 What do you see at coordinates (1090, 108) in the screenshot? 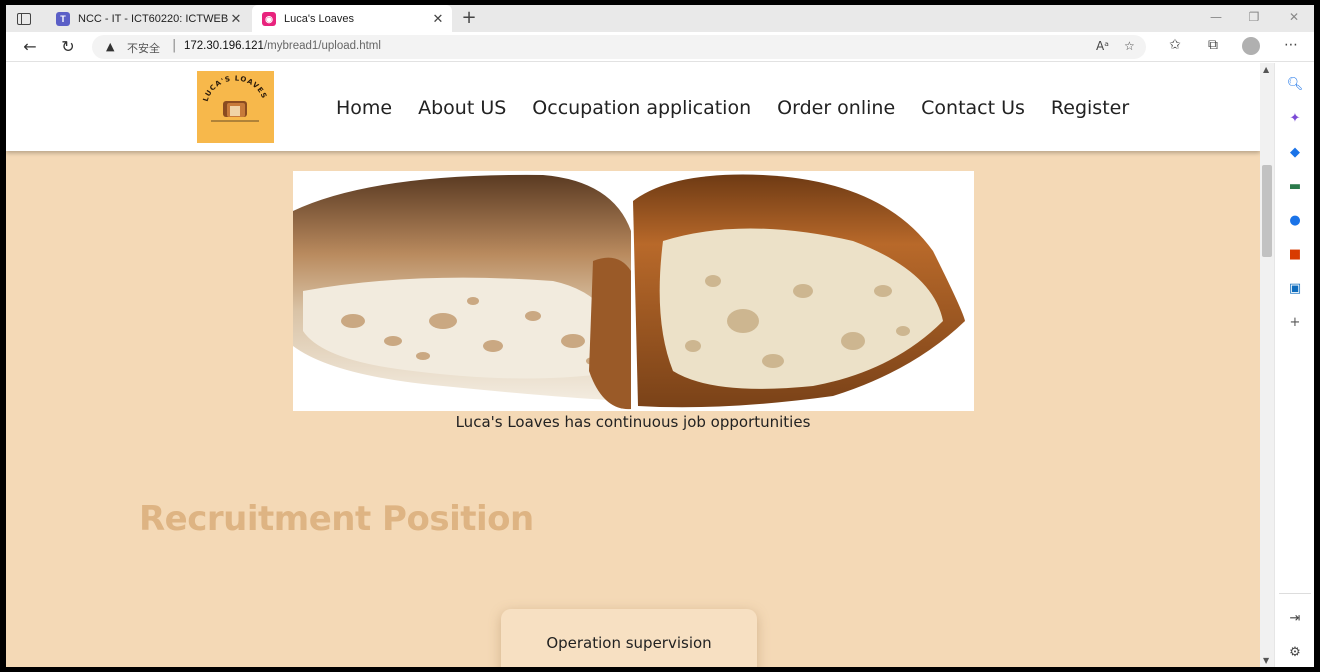
I see `nav-register: Register` at bounding box center [1090, 108].